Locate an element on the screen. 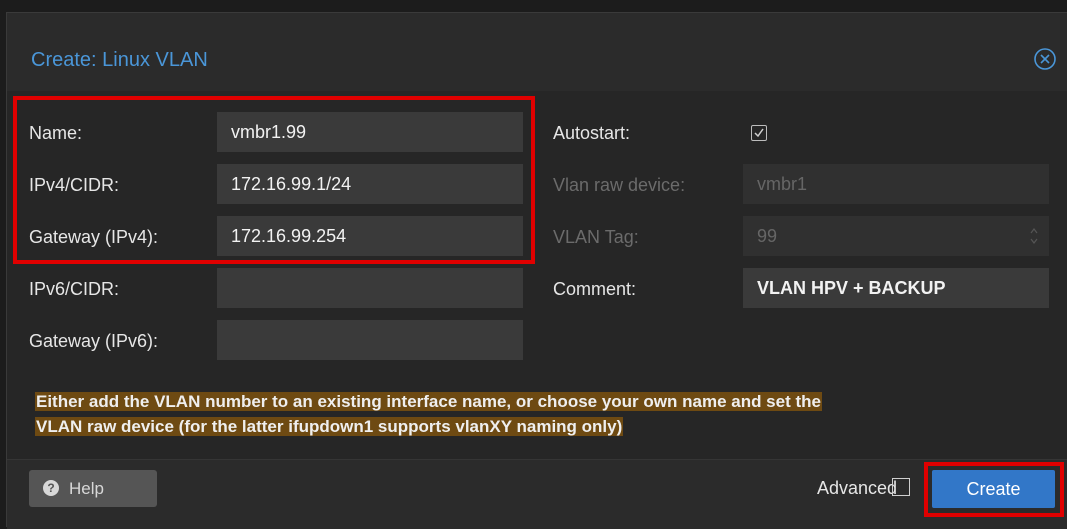 This screenshot has height=529, width=1067. ipv6-field is located at coordinates (370, 288).